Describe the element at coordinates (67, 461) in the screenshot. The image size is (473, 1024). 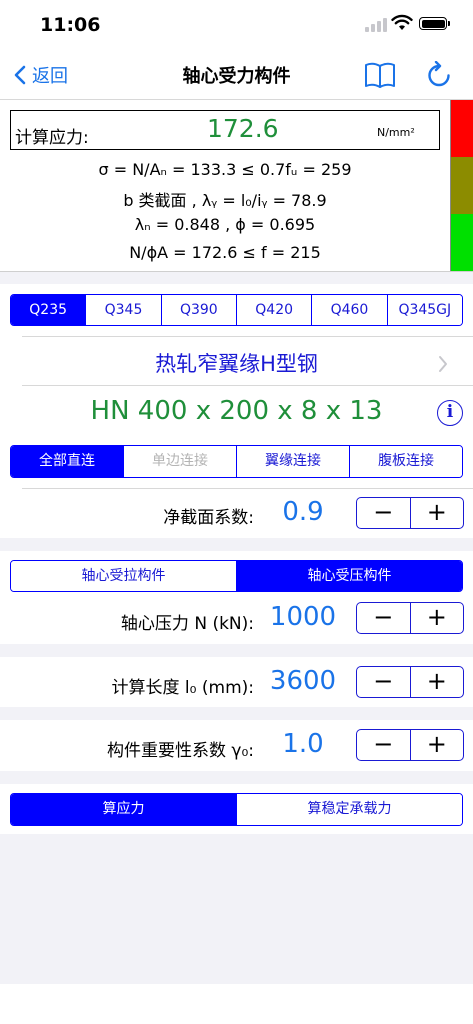
I see `connection-option: 全部直连` at that location.